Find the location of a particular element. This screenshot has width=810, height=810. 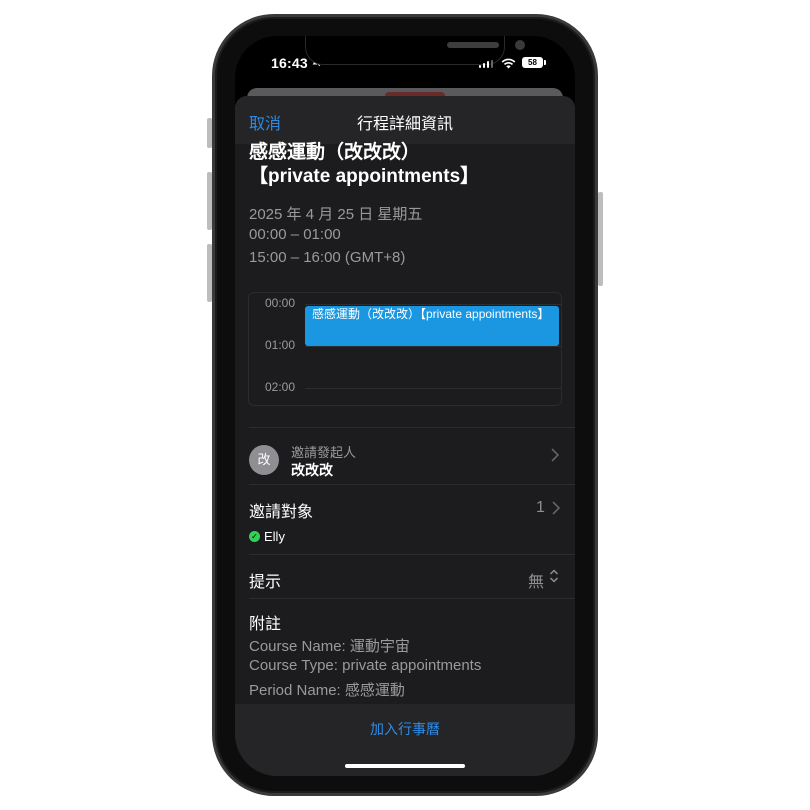

attendee-name: Elly is located at coordinates (274, 536).